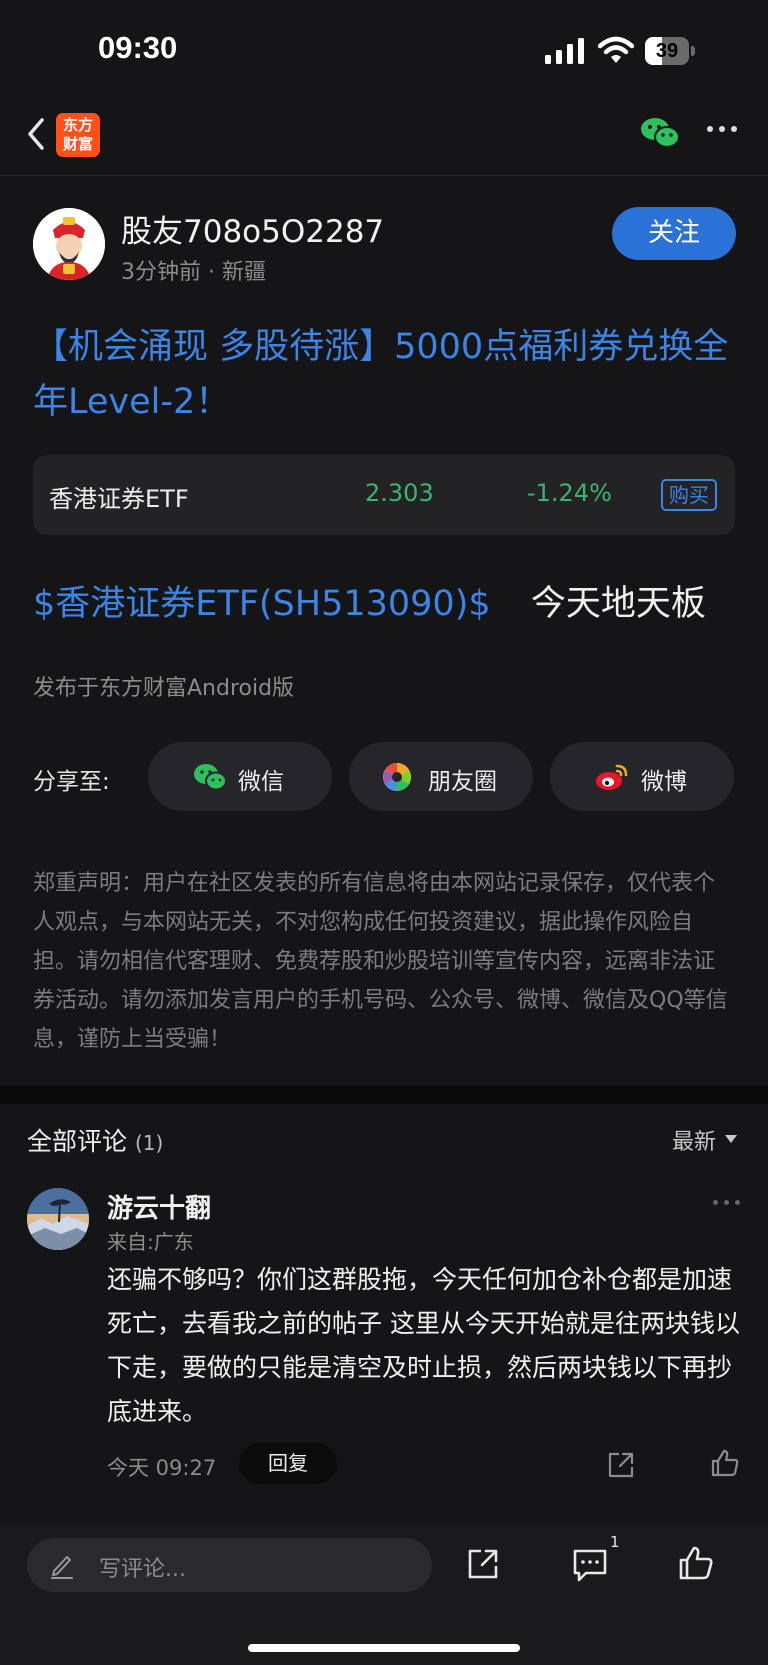  Describe the element at coordinates (164, 688) in the screenshot. I see `publish-source: 发布于东方财富Android版` at that location.